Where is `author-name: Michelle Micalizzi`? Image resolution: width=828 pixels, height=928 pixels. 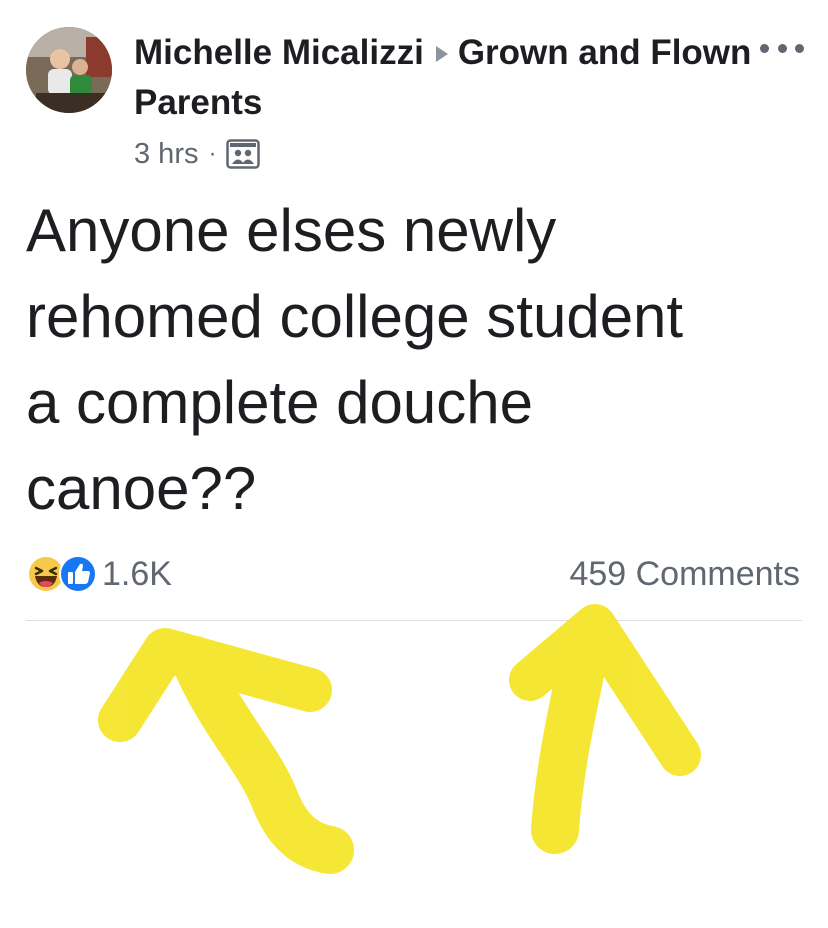 author-name: Michelle Micalizzi is located at coordinates (279, 52).